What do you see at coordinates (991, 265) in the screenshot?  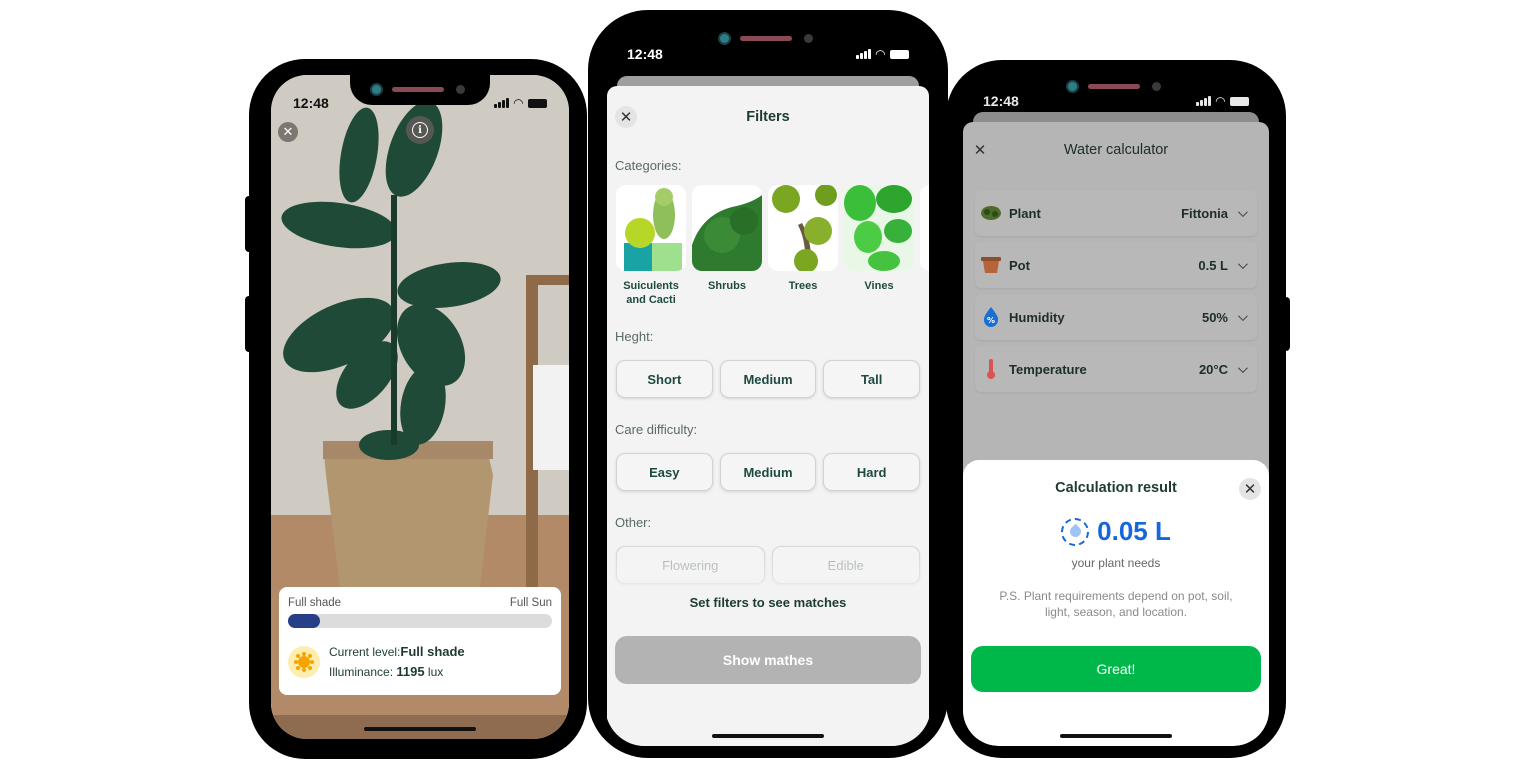 I see `pot-icon` at bounding box center [991, 265].